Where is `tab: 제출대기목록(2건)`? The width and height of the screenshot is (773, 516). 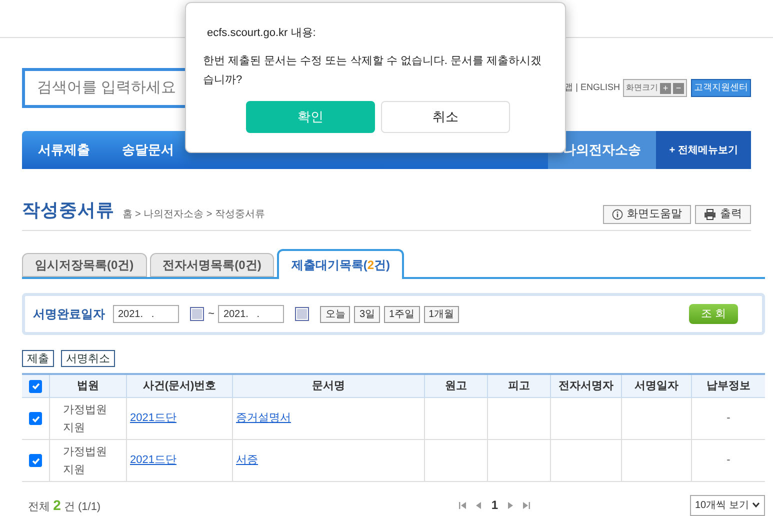
tab: 제출대기목록(2건) is located at coordinates (340, 264).